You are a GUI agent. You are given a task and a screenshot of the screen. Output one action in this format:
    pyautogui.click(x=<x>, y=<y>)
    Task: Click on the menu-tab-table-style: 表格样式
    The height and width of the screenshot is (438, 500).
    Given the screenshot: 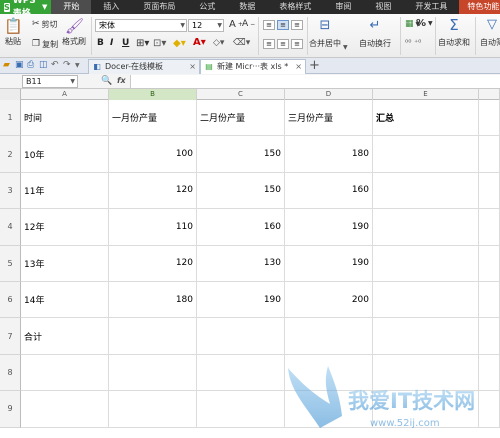 What is the action you would take?
    pyautogui.click(x=295, y=7)
    